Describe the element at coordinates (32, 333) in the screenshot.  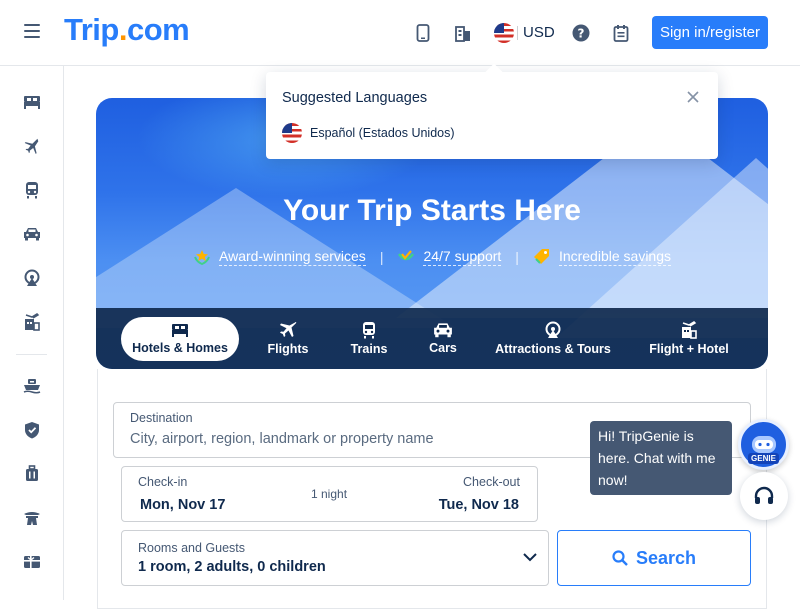
I see `left-sidebar` at that location.